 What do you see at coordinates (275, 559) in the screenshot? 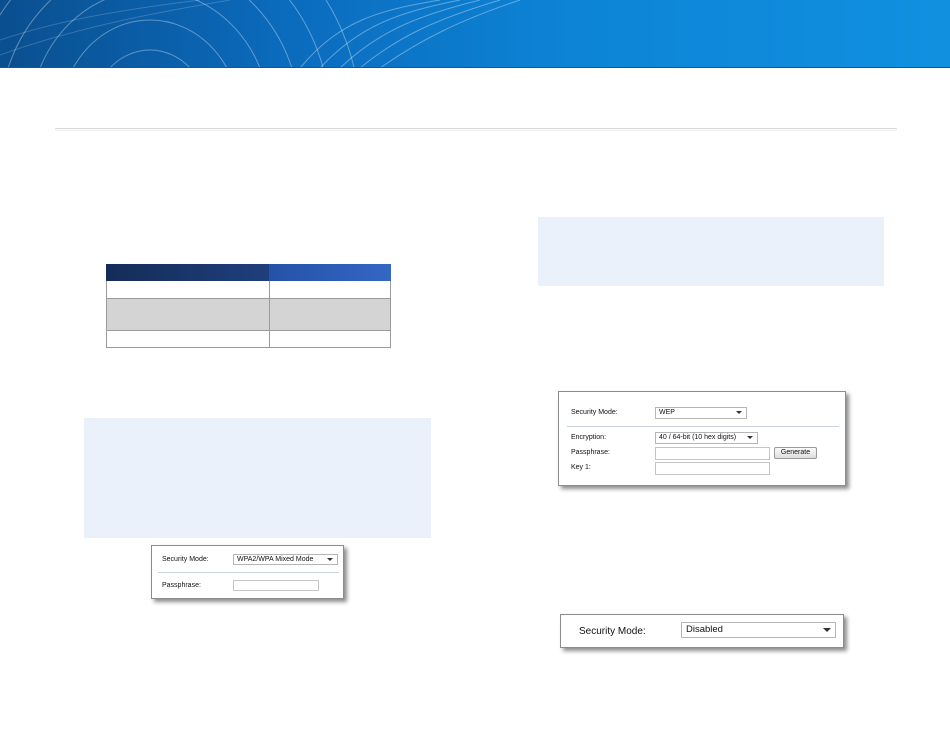
I see `security-mode-value: WPA2/WPA Mixed Mode` at bounding box center [275, 559].